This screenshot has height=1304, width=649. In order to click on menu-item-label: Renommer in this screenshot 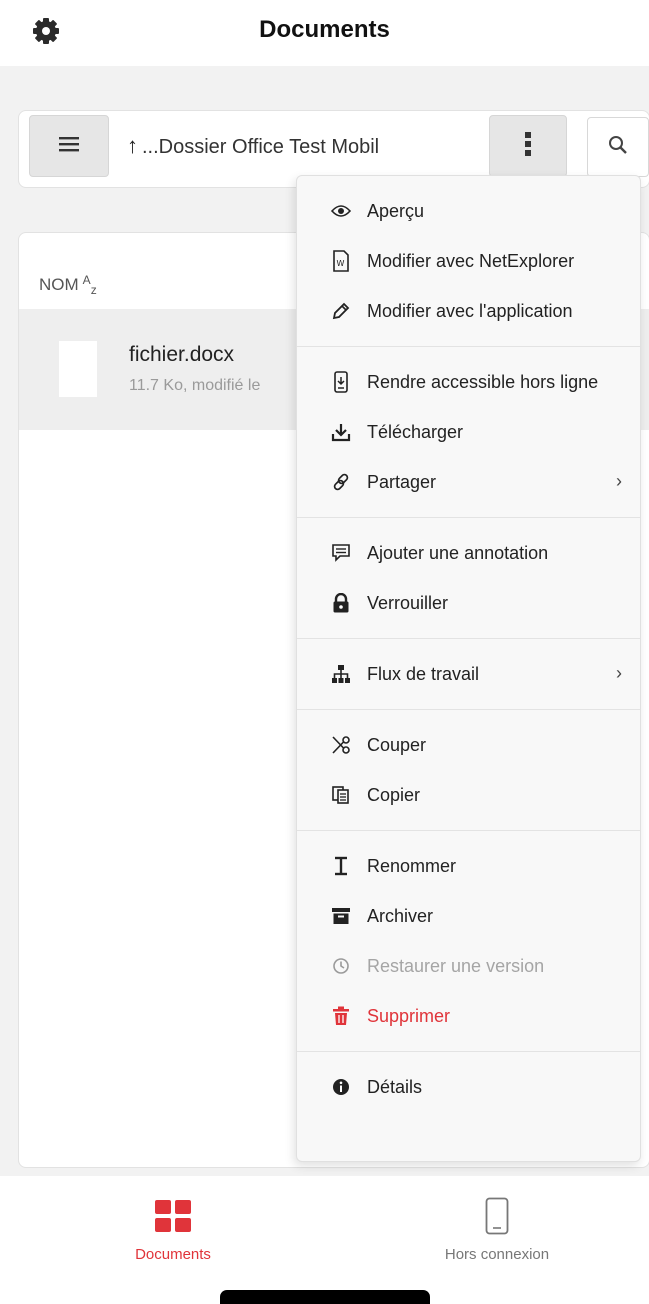, I will do `click(412, 865)`.